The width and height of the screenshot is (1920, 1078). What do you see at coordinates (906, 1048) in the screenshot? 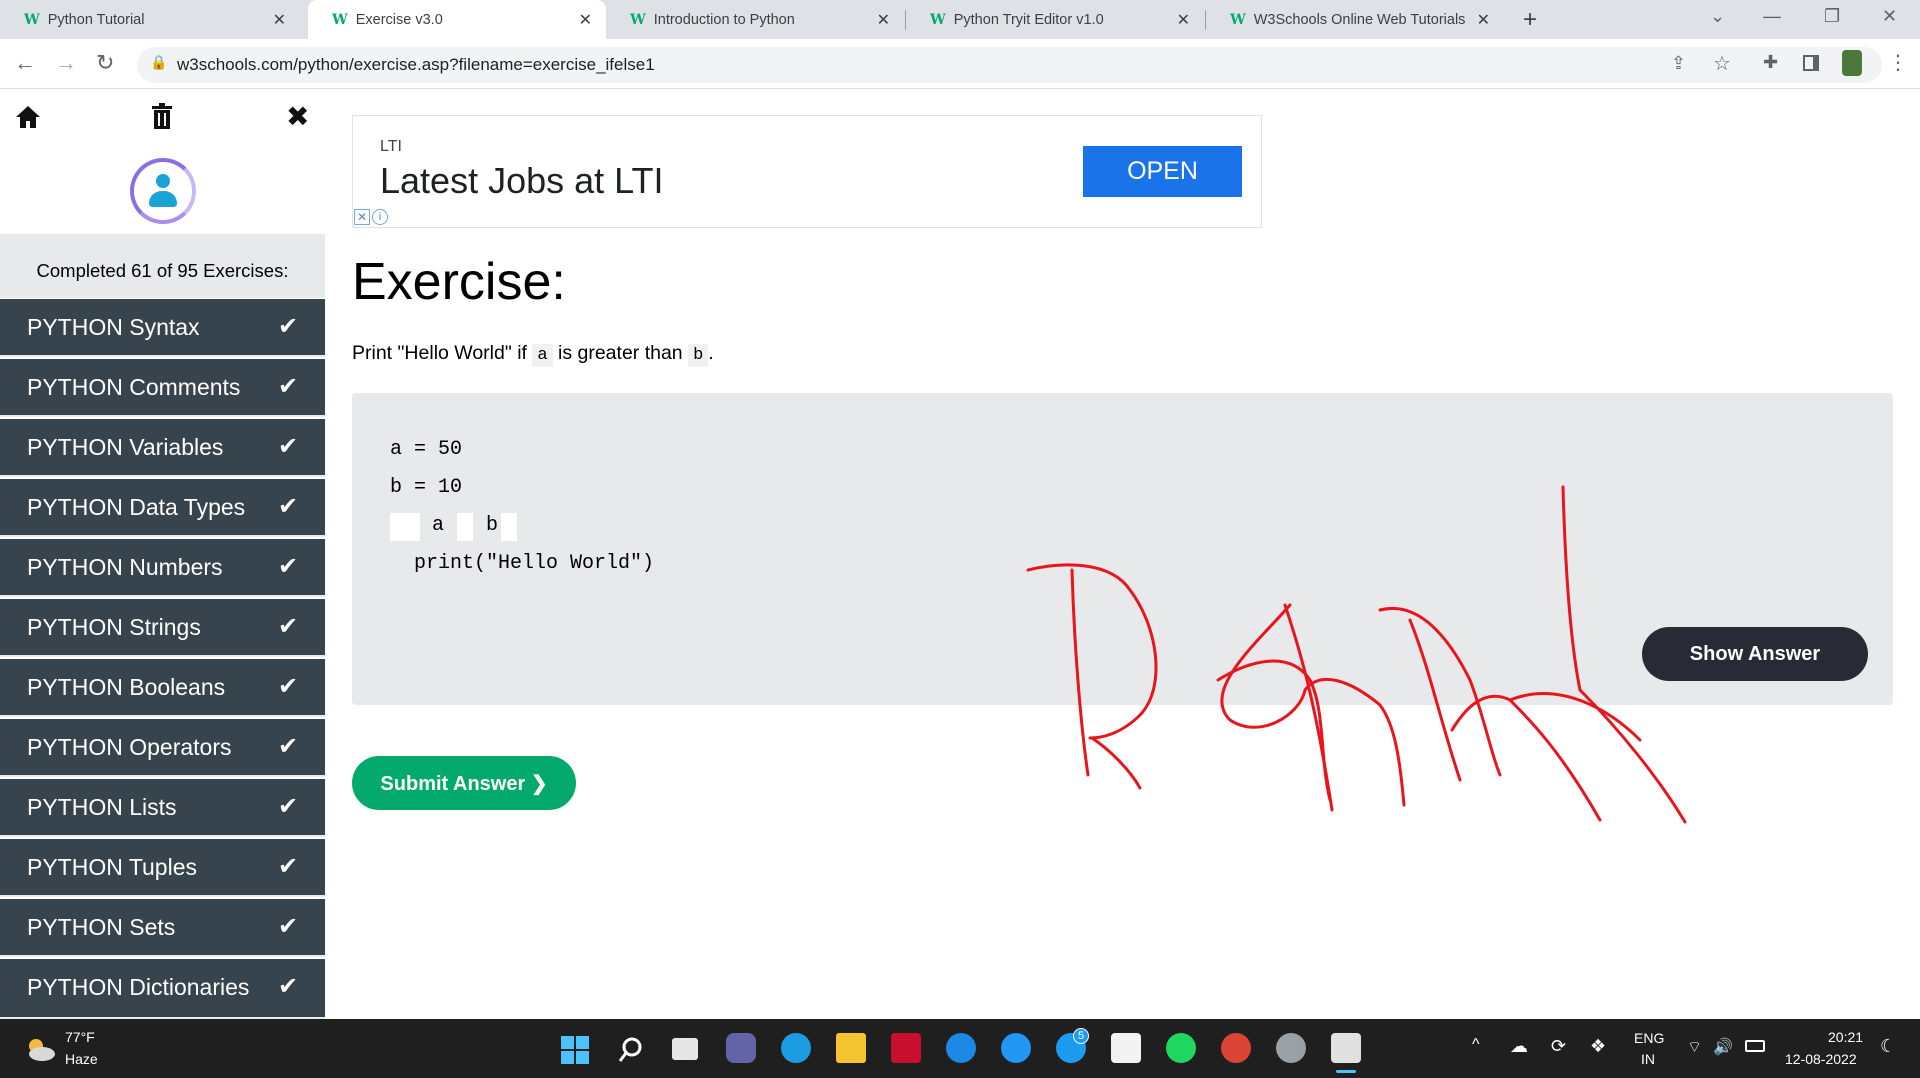
I see `mcafee-icon` at bounding box center [906, 1048].